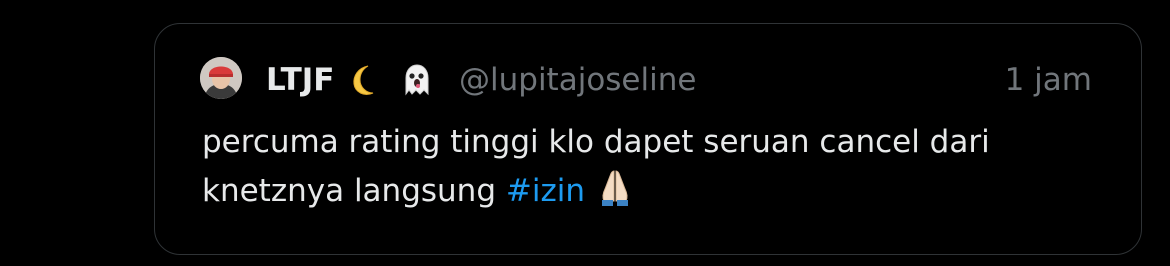 This screenshot has height=266, width=1170. Describe the element at coordinates (577, 80) in the screenshot. I see `user-handle: @lupitajoseline` at that location.